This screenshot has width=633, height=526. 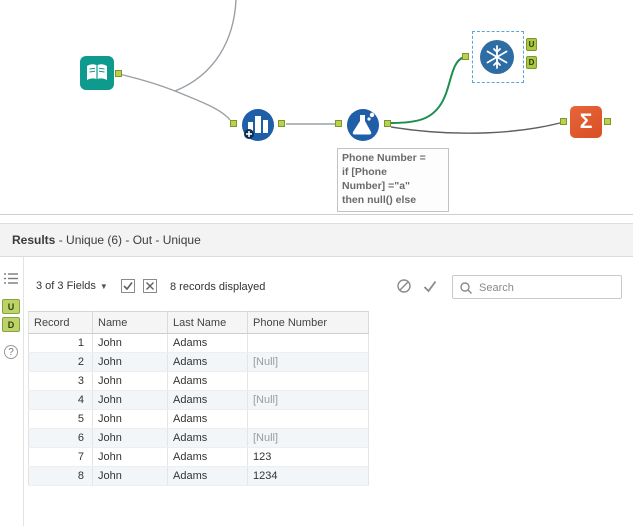 I want to click on select-all-checkbox-icon, so click(x=128, y=286).